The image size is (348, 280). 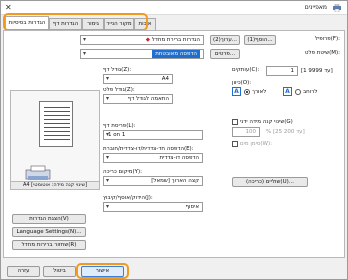 What do you see at coordinates (236, 91) in the screenshot?
I see `portrait-icon: A` at bounding box center [236, 91].